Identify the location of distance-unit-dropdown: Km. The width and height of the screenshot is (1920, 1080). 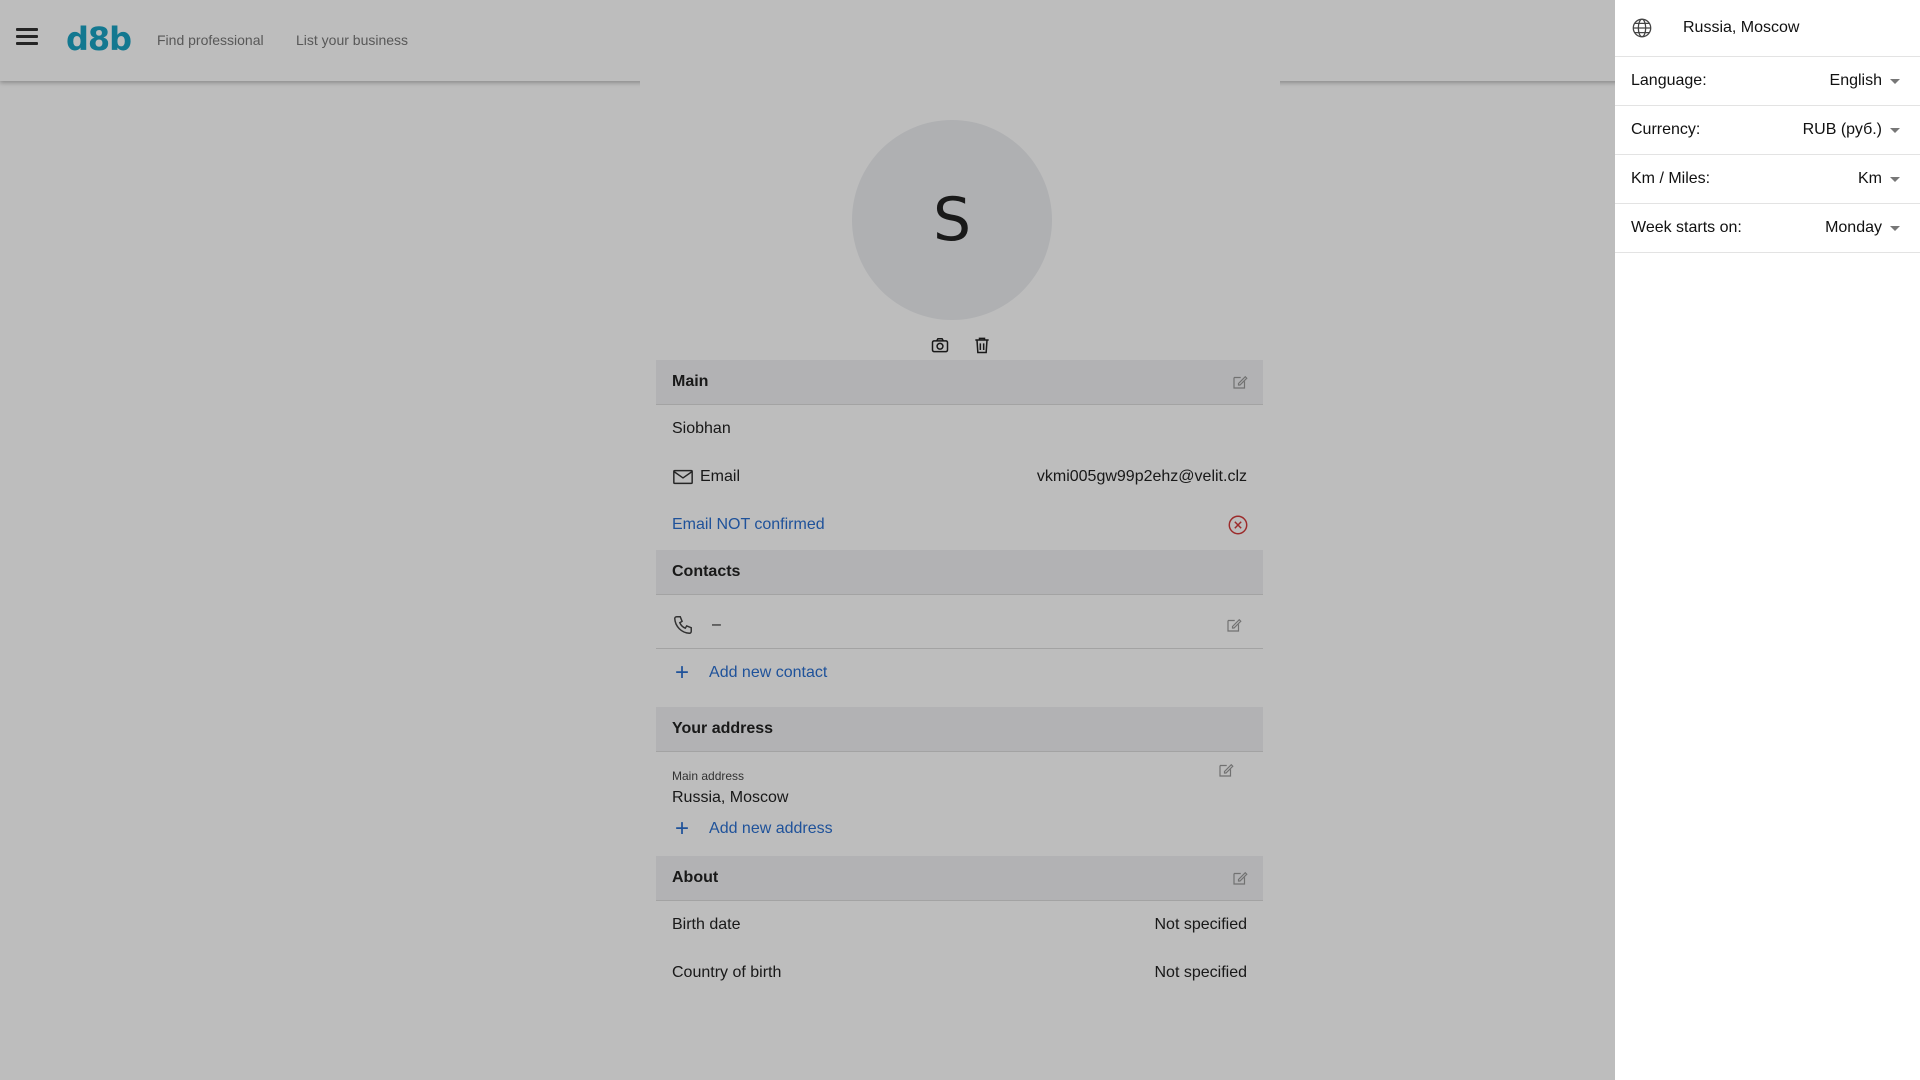
(1879, 179).